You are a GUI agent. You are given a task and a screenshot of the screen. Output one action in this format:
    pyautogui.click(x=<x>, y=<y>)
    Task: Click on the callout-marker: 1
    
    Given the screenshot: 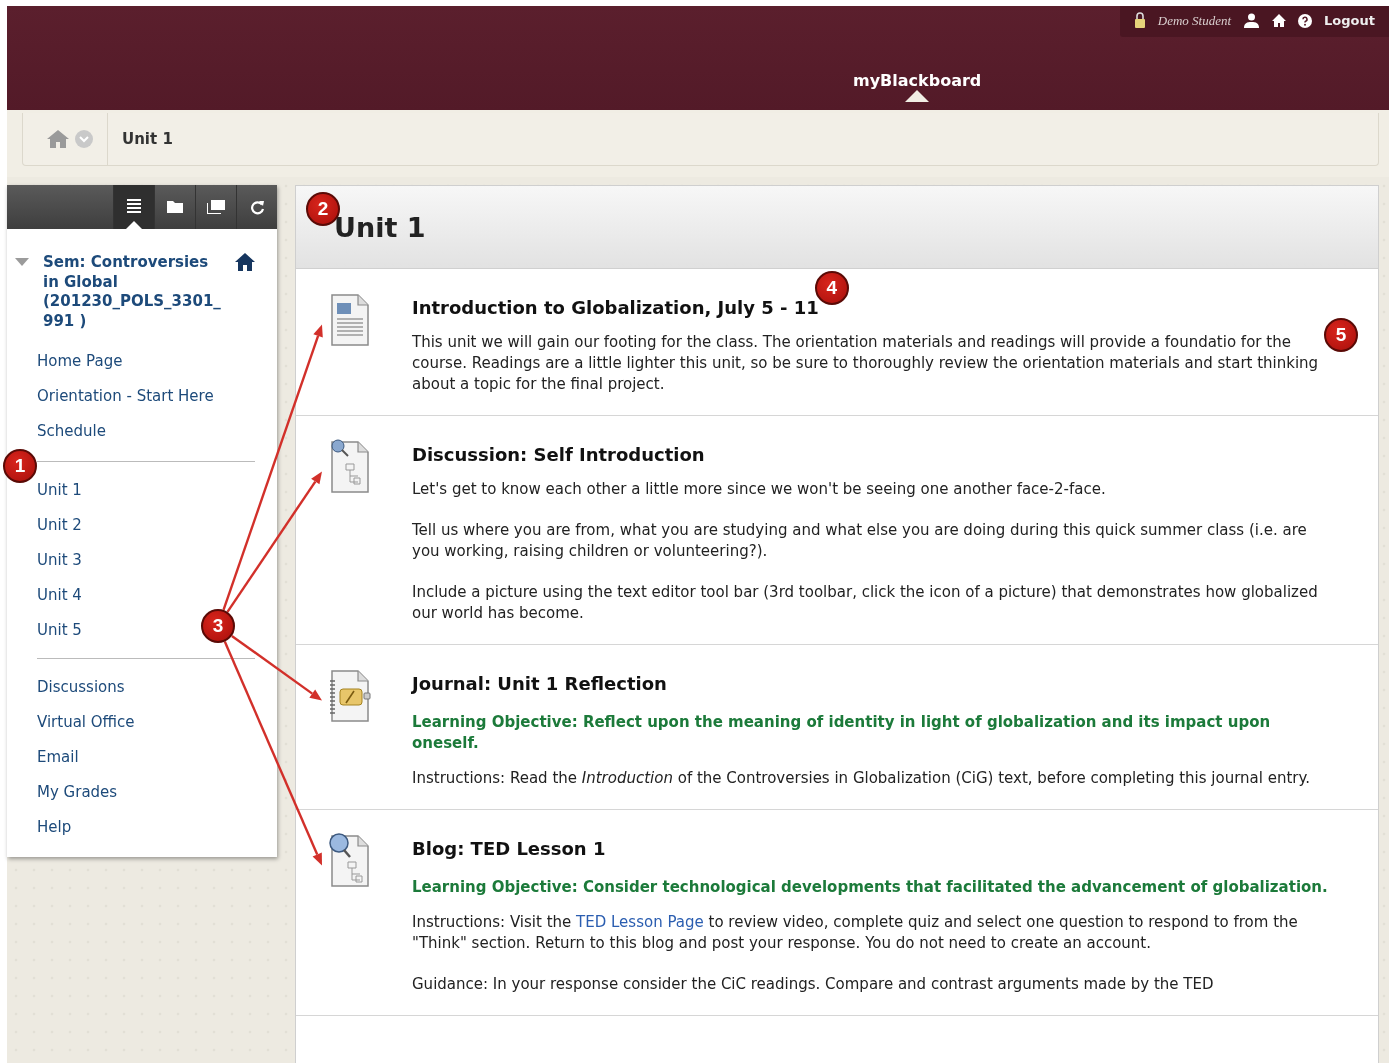 What is the action you would take?
    pyautogui.click(x=20, y=466)
    